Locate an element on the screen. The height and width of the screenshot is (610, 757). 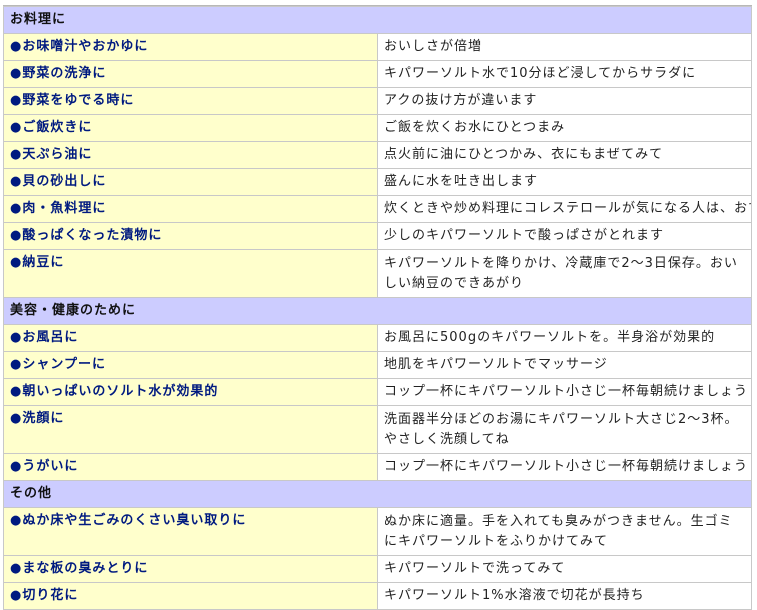
section-header: 美容・健康のために is located at coordinates (377, 311).